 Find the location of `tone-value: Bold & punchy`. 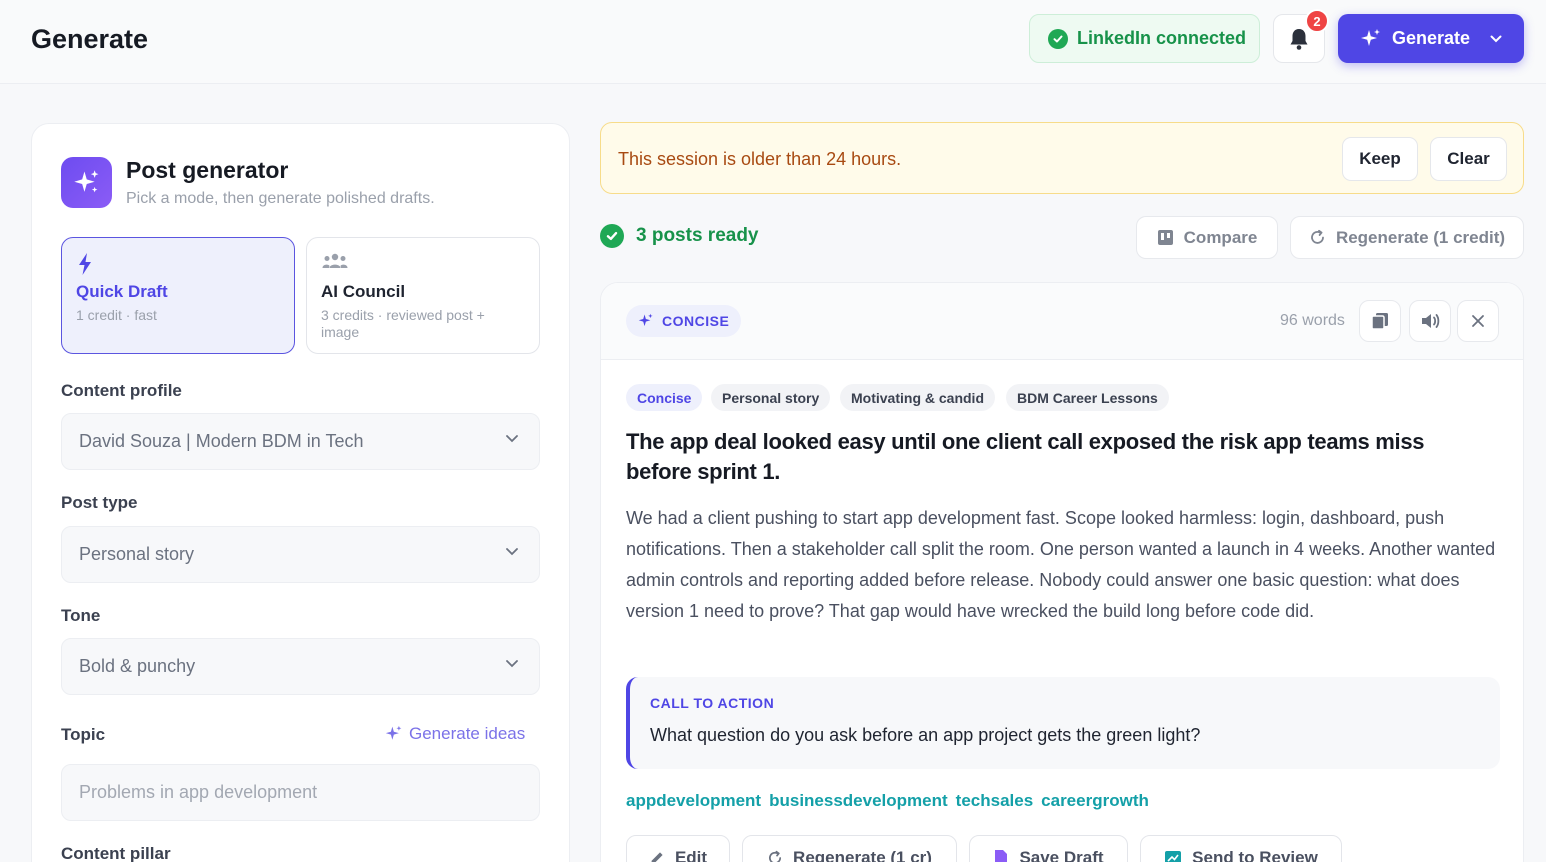

tone-value: Bold & punchy is located at coordinates (137, 666).